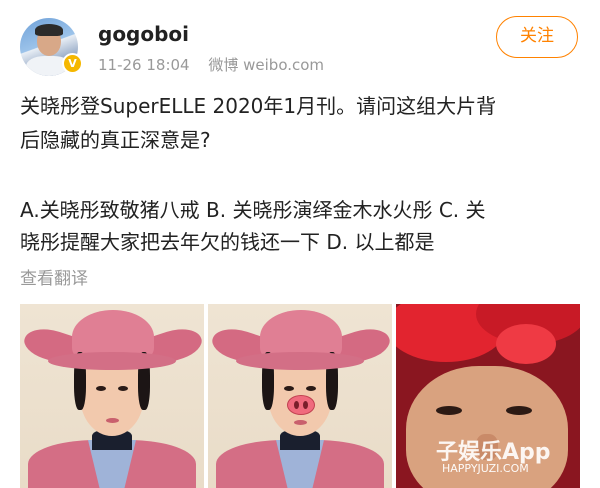 This screenshot has height=488, width=600. I want to click on pig-nose-icon, so click(301, 405).